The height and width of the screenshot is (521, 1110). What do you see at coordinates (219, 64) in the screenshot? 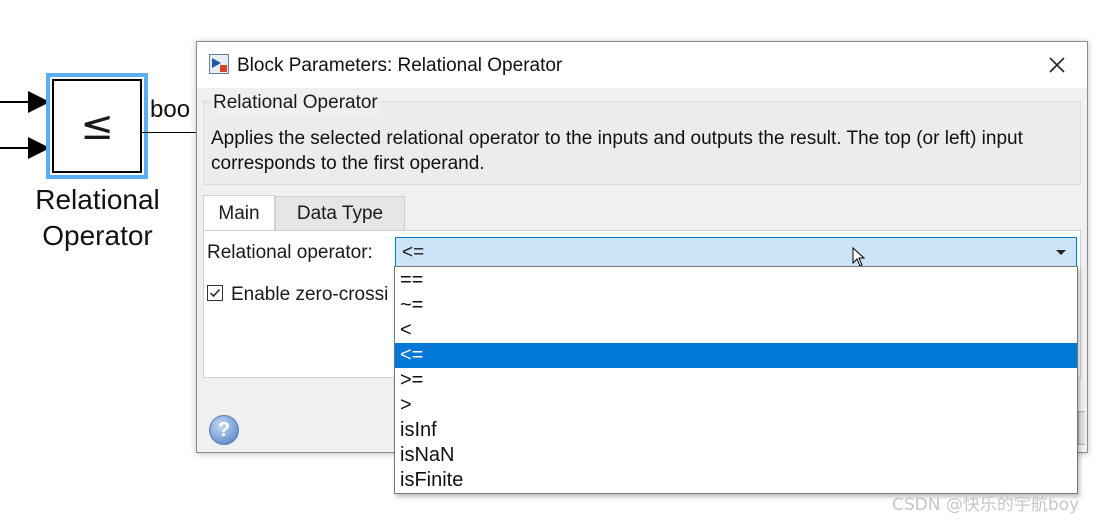
I see `simulink-app-icon` at bounding box center [219, 64].